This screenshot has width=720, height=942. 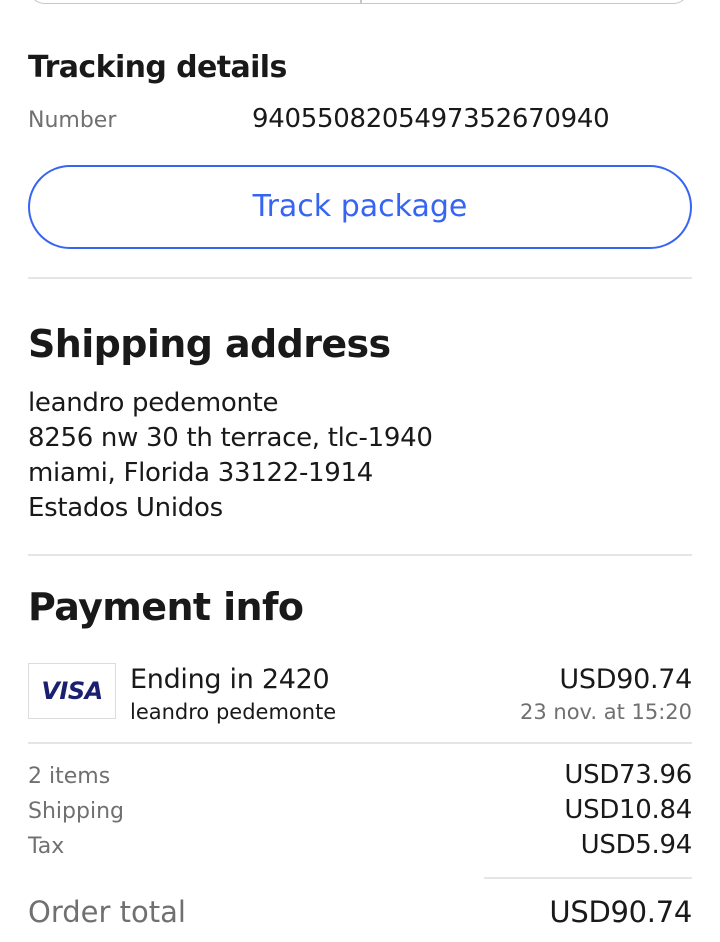 What do you see at coordinates (46, 846) in the screenshot?
I see `summary-tax-label: Tax` at bounding box center [46, 846].